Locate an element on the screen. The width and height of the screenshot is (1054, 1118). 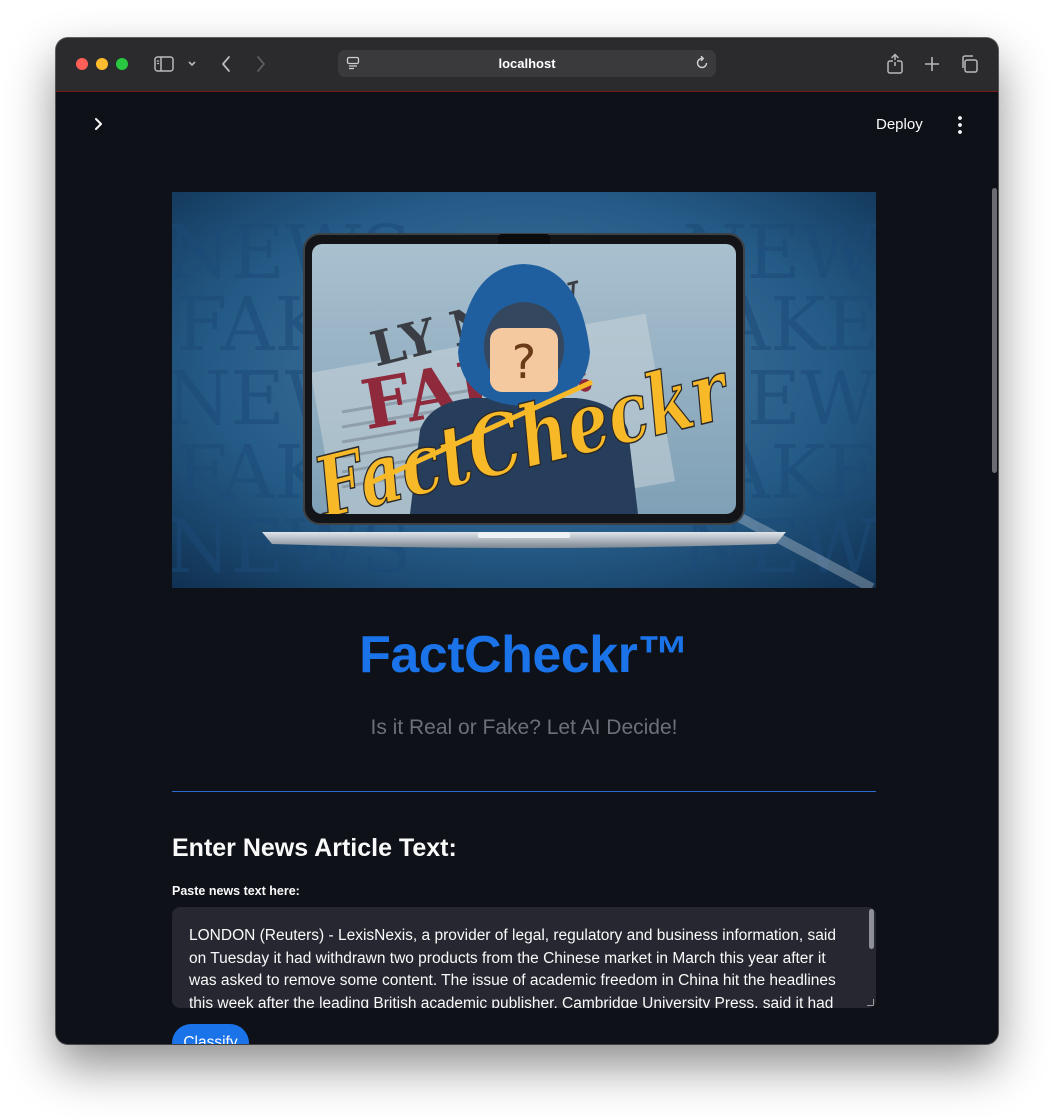
input-section-heading: Enter News Article Text: is located at coordinates (314, 848).